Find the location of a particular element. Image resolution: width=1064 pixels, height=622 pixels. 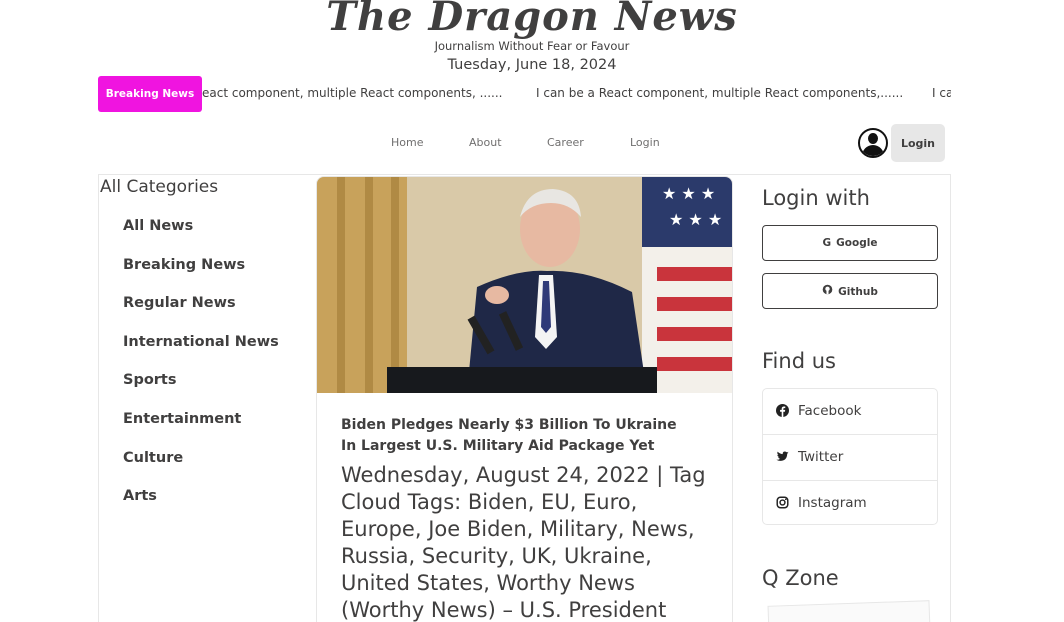

twitter-link: Twitter is located at coordinates (850, 456).